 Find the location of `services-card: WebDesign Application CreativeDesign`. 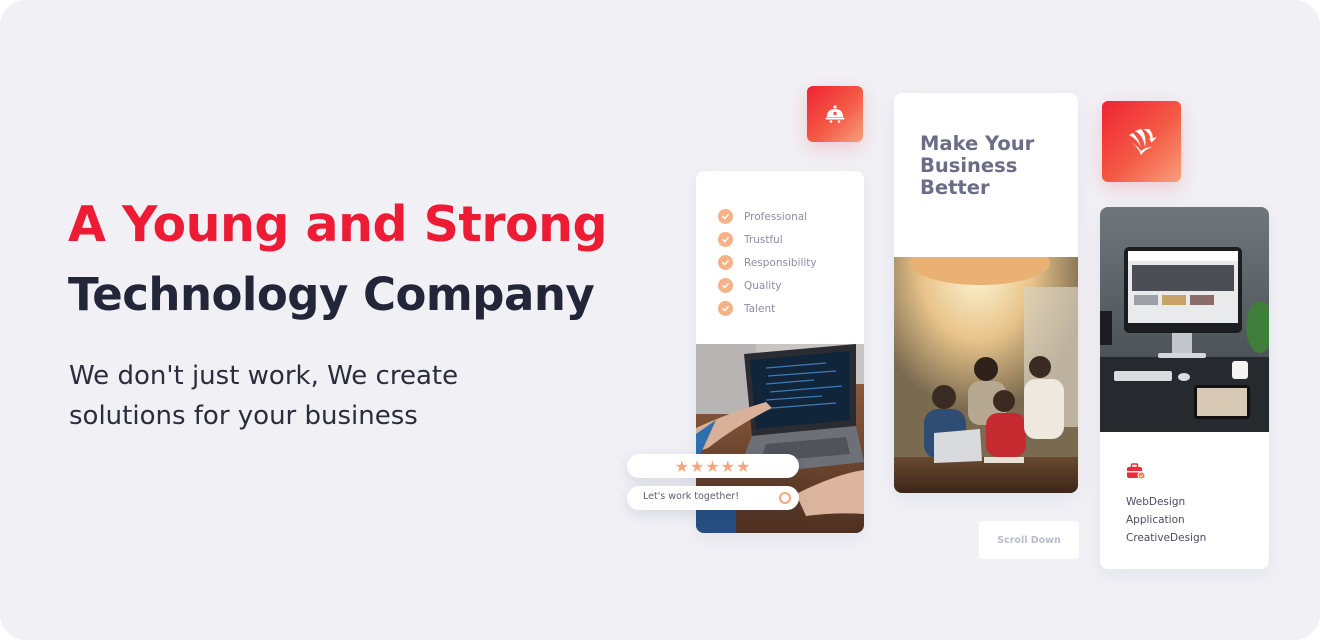

services-card: WebDesign Application CreativeDesign is located at coordinates (1184, 388).